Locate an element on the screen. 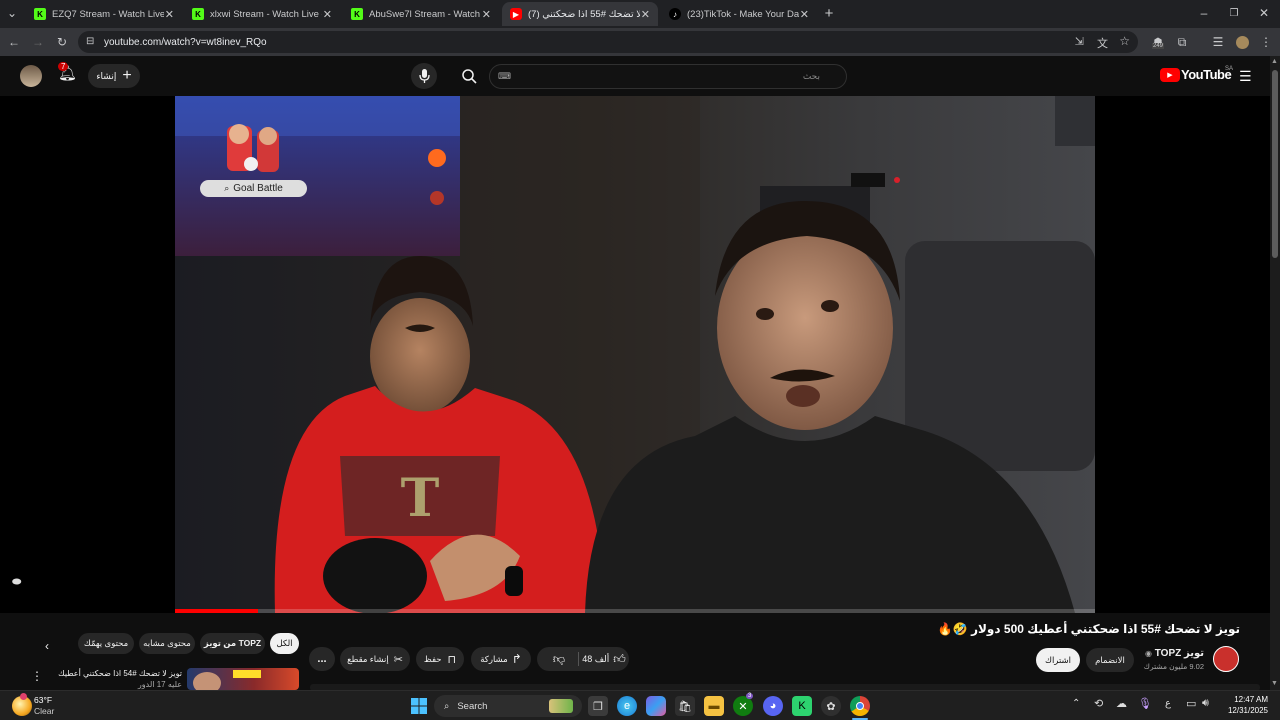 This screenshot has width=1280, height=720. tab-title: xlxwi Stream - Watch Live on Ki is located at coordinates (266, 14).